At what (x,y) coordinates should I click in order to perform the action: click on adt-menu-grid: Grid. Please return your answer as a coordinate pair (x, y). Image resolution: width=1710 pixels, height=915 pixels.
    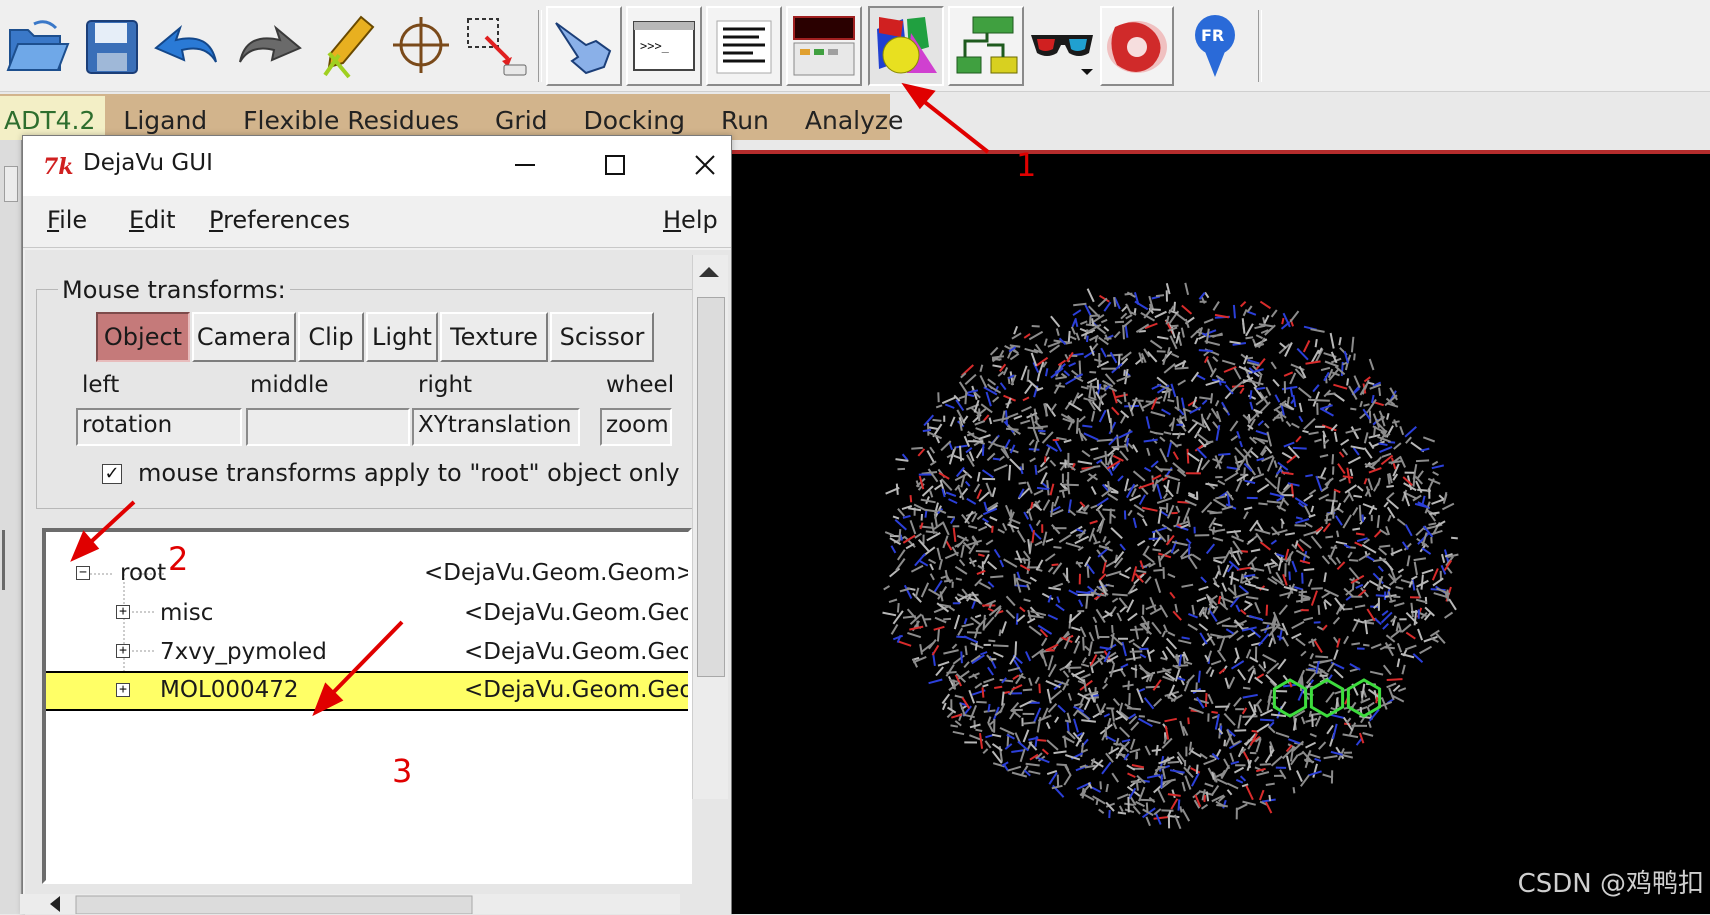
    Looking at the image, I should click on (521, 118).